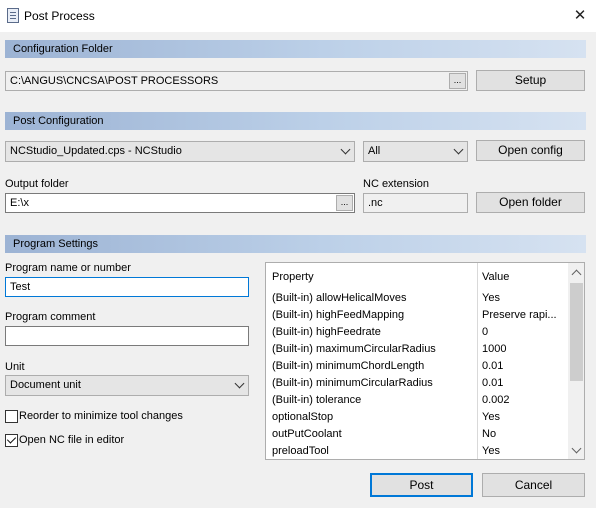 Image resolution: width=596 pixels, height=508 pixels. I want to click on property-grid-header: Property Value, so click(416, 277).